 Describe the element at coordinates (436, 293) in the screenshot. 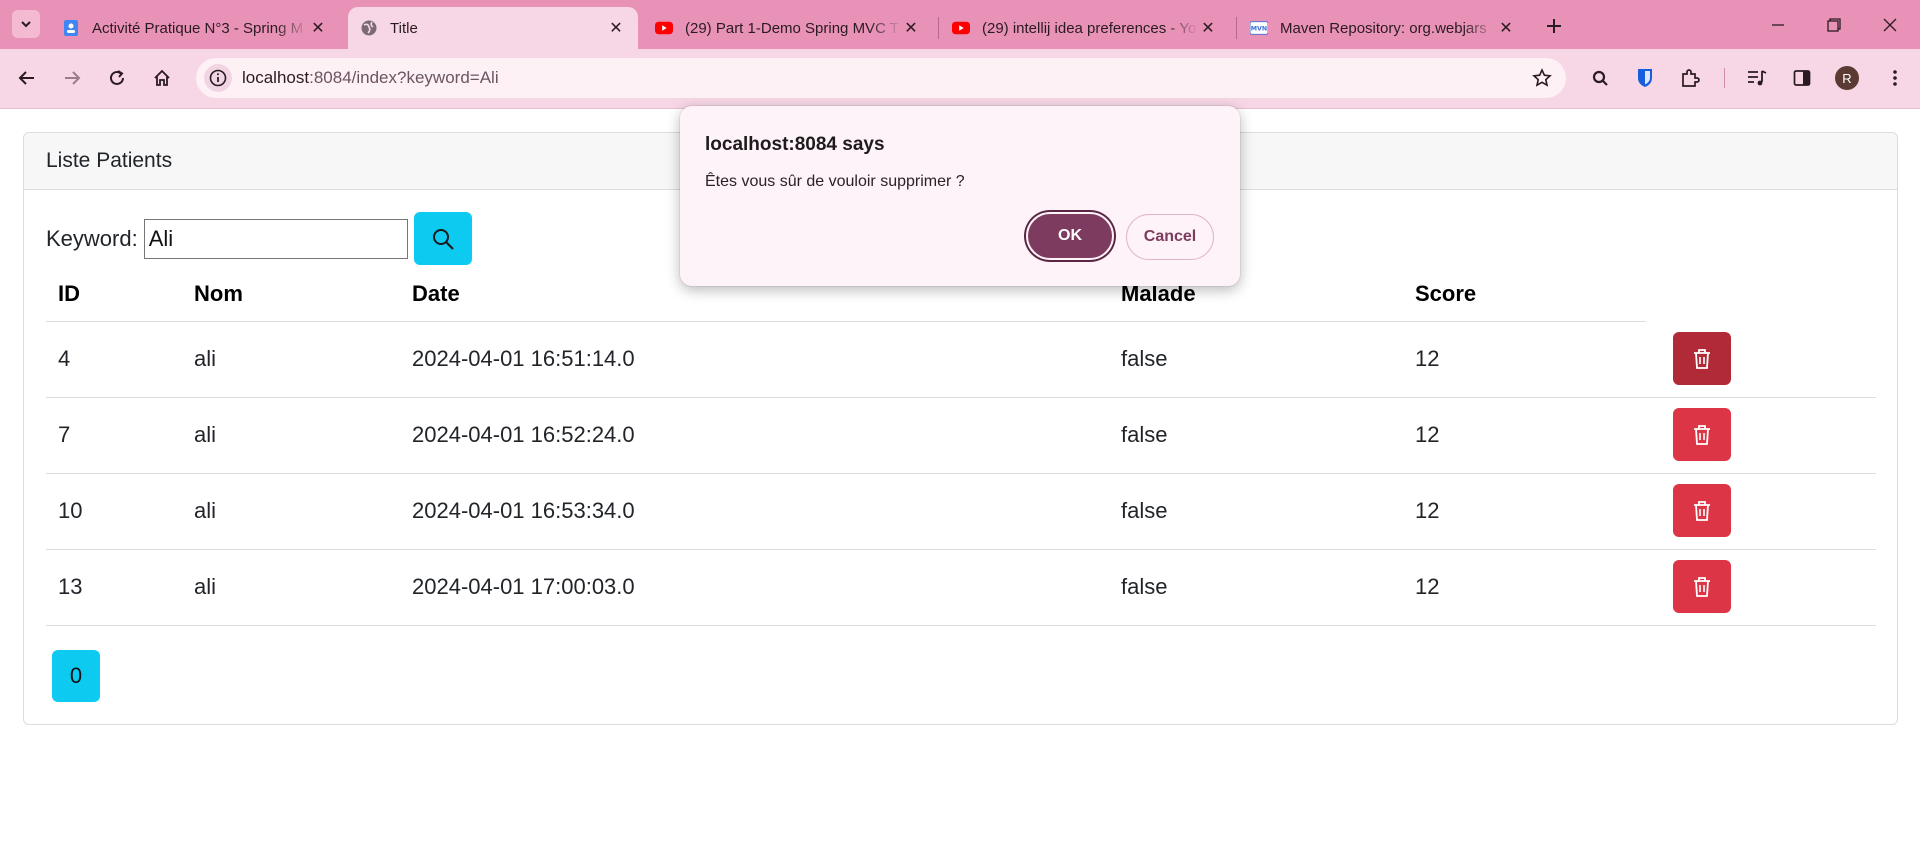

I see `column-header-date: Date` at that location.